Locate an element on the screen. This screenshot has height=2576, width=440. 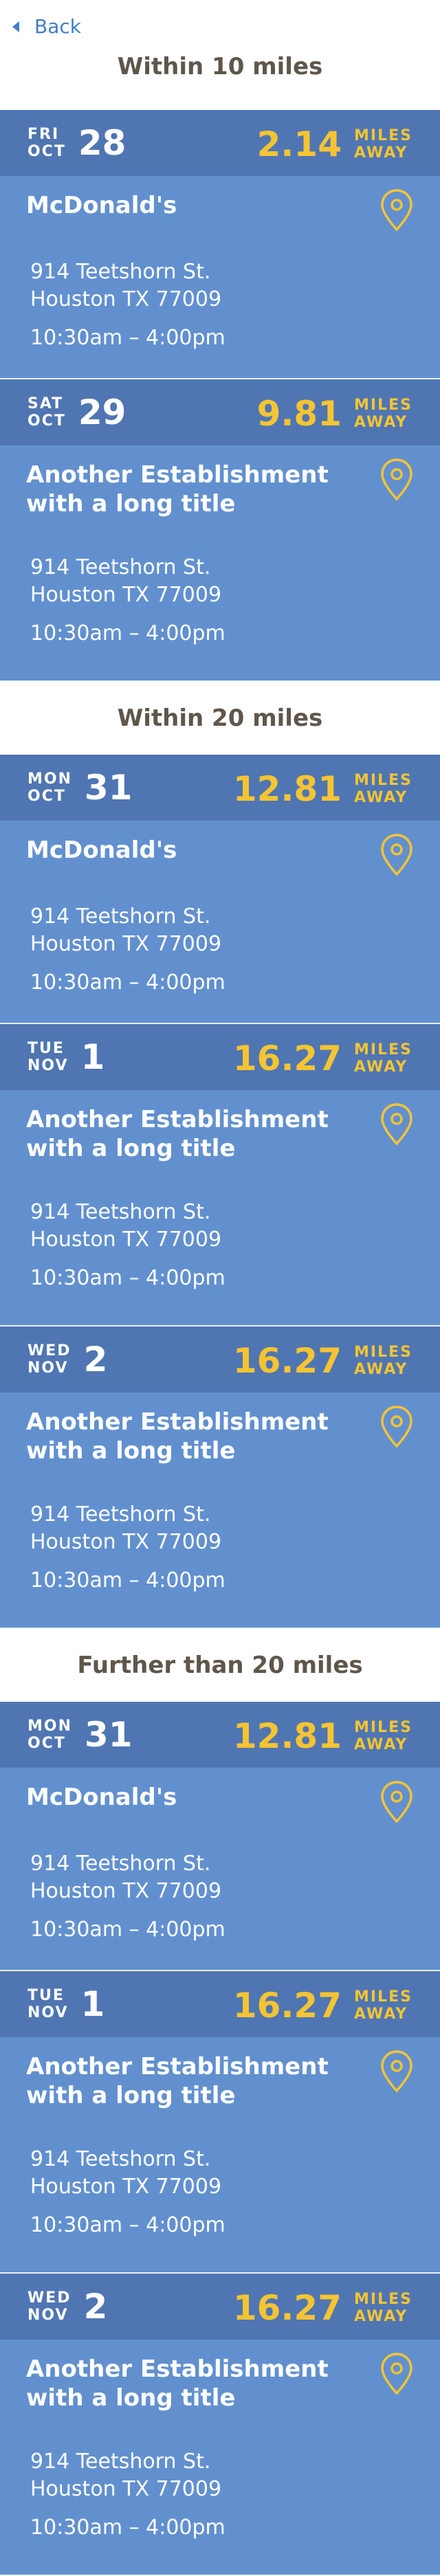
weekday-month: SAT OCT is located at coordinates (47, 412).